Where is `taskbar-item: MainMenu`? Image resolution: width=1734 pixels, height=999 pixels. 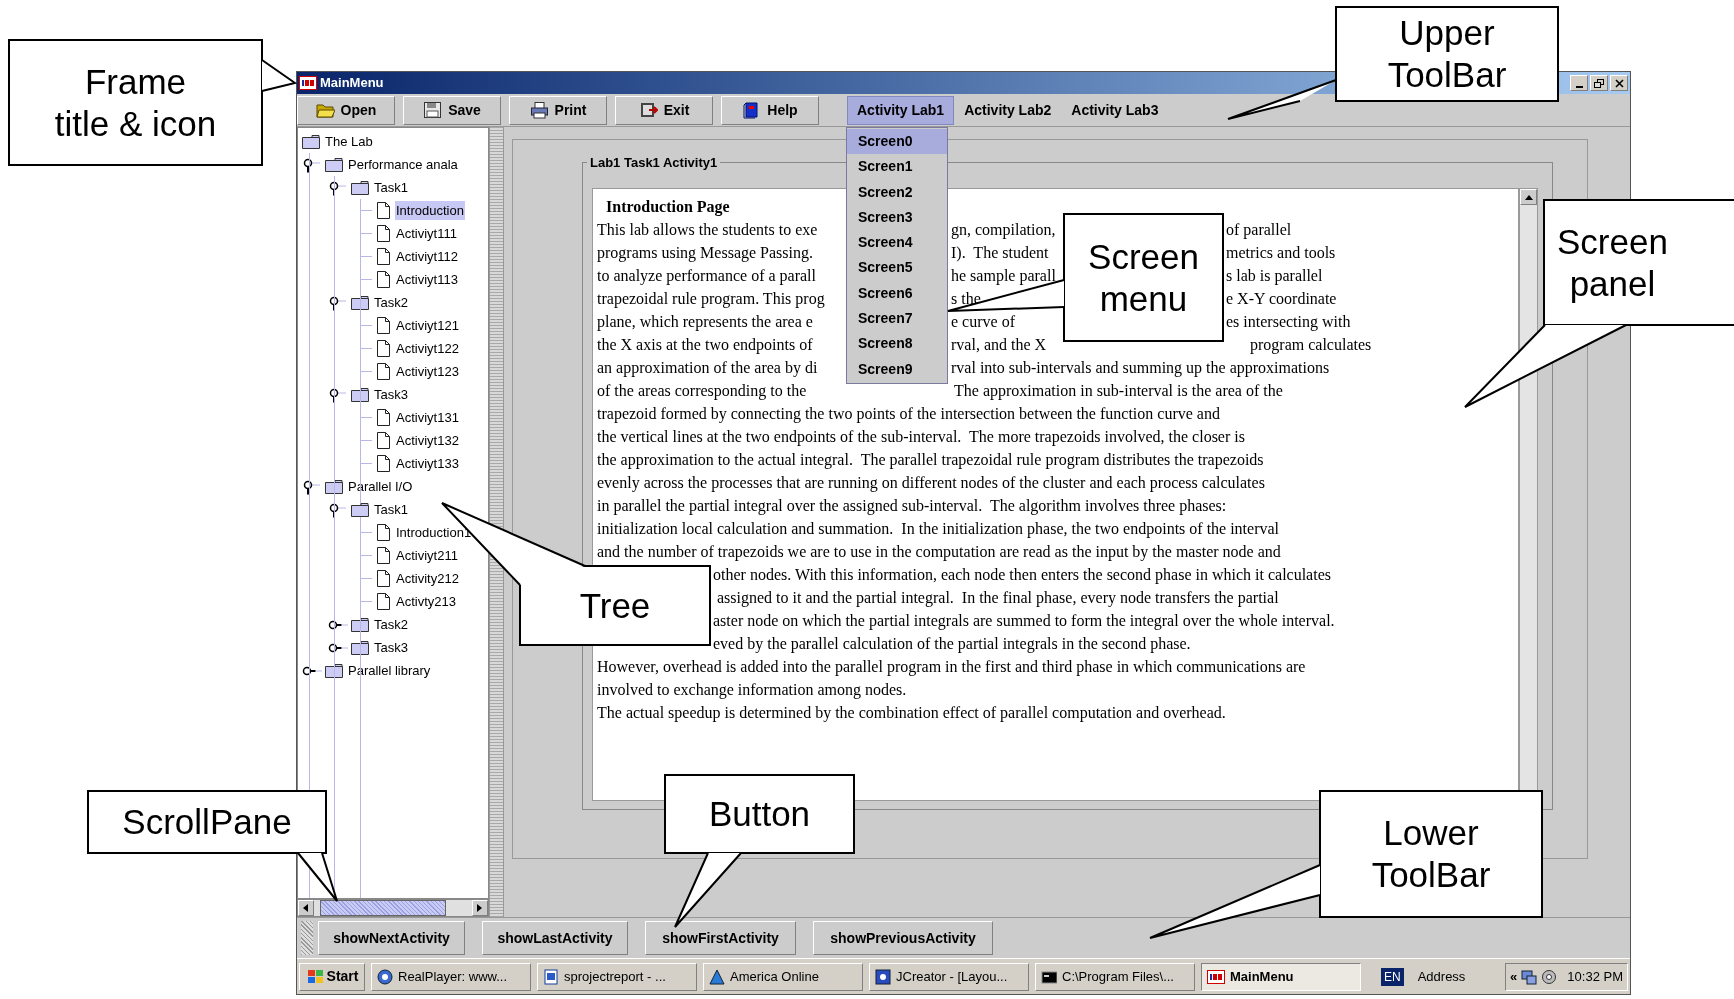 taskbar-item: MainMenu is located at coordinates (1281, 976).